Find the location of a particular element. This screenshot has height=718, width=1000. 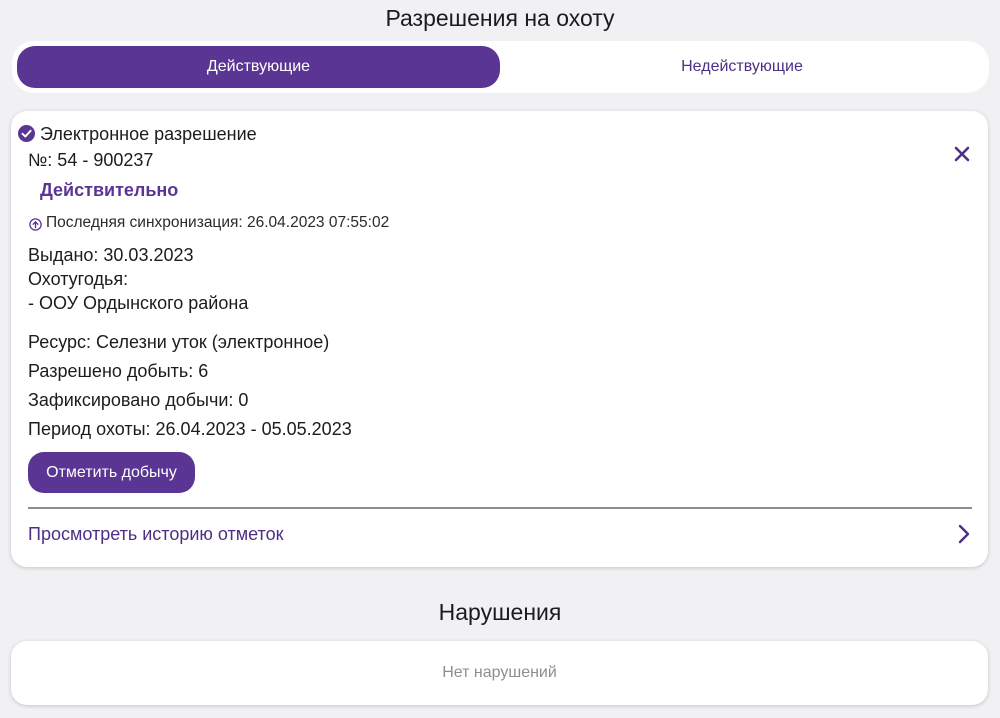

hunting-grounds-label: Охотугодья: is located at coordinates (78, 279).